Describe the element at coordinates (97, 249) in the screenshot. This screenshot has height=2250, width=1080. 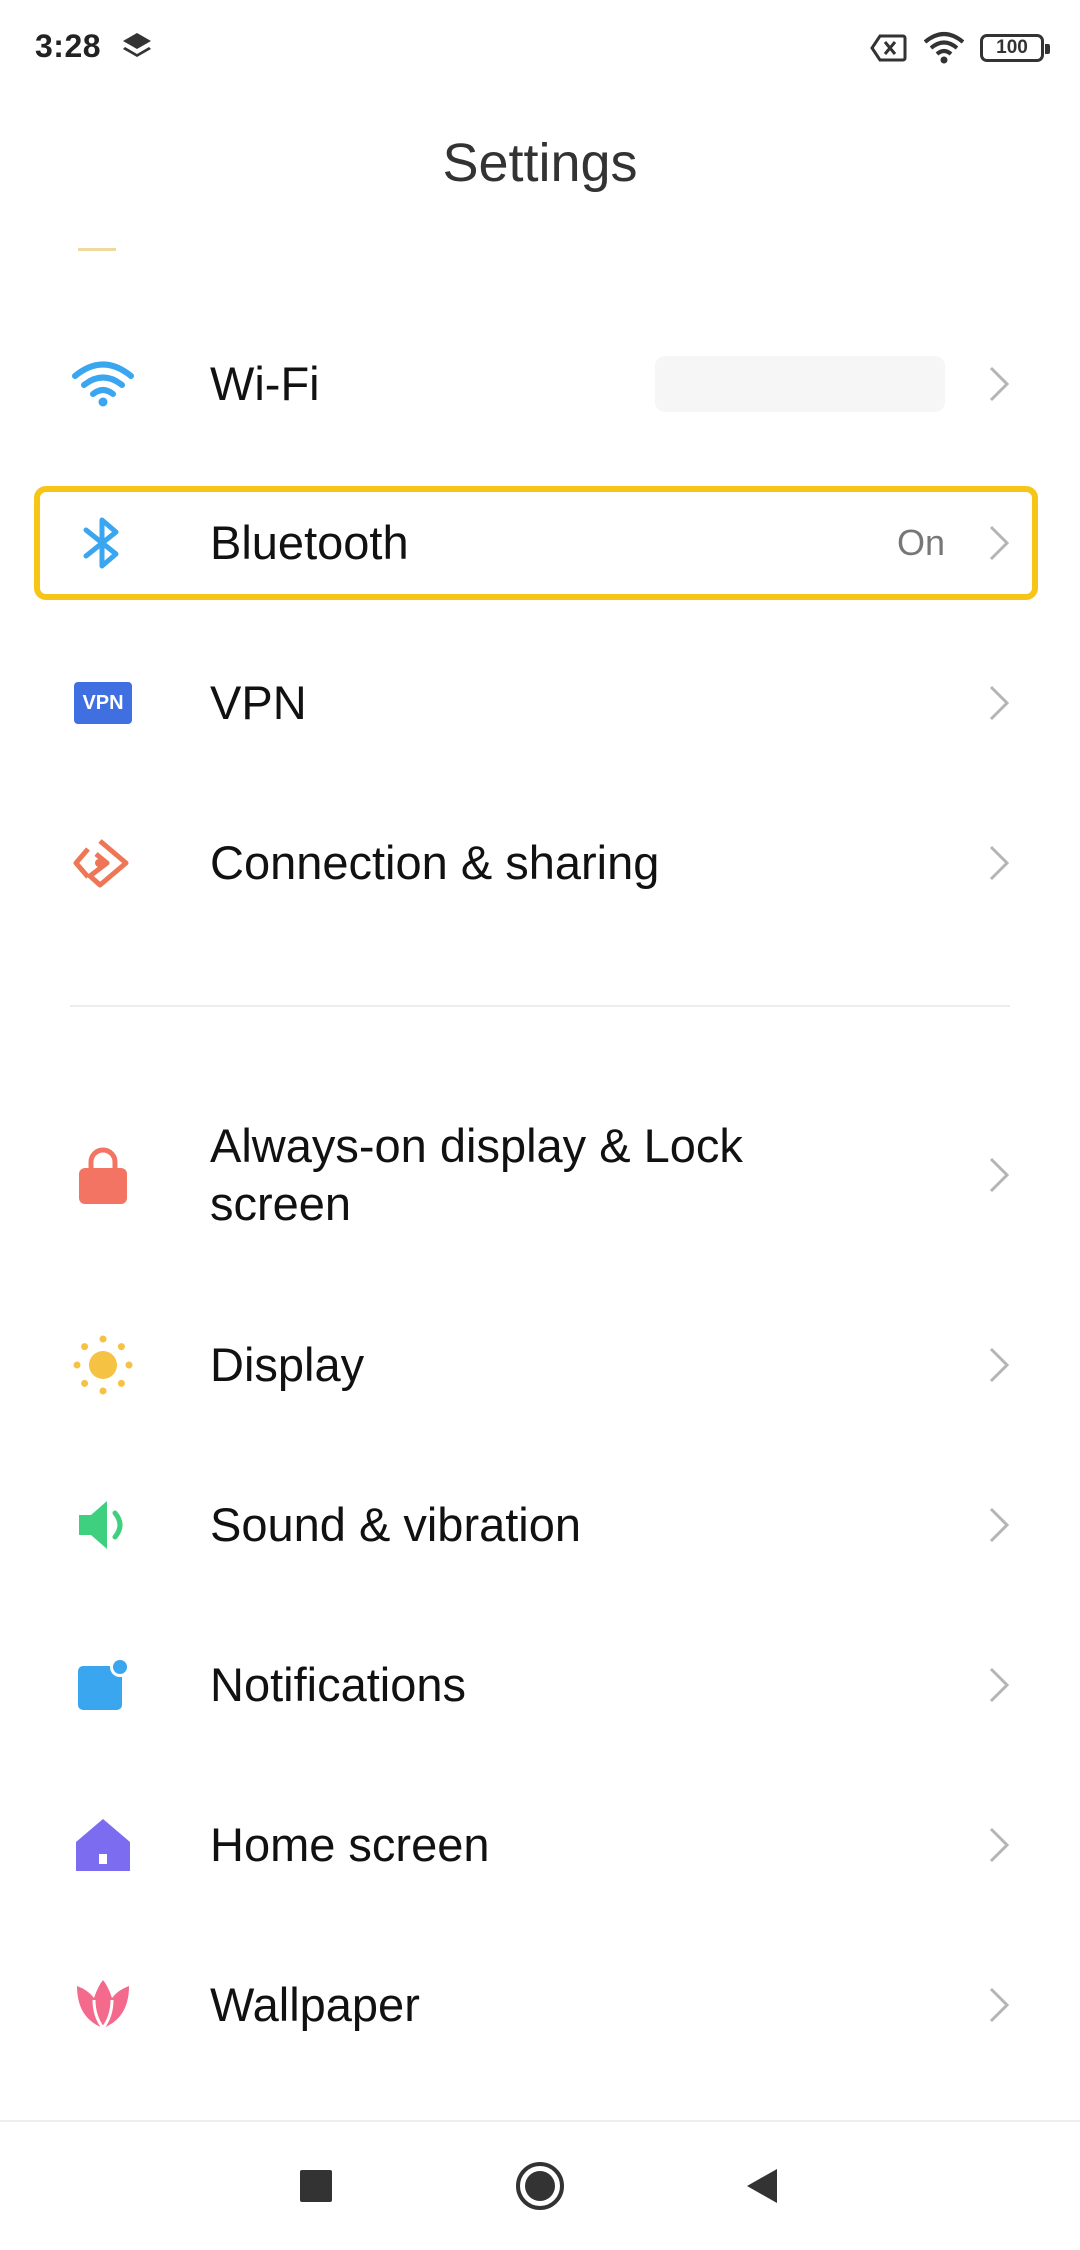
I see `scrolled-item-edge` at that location.